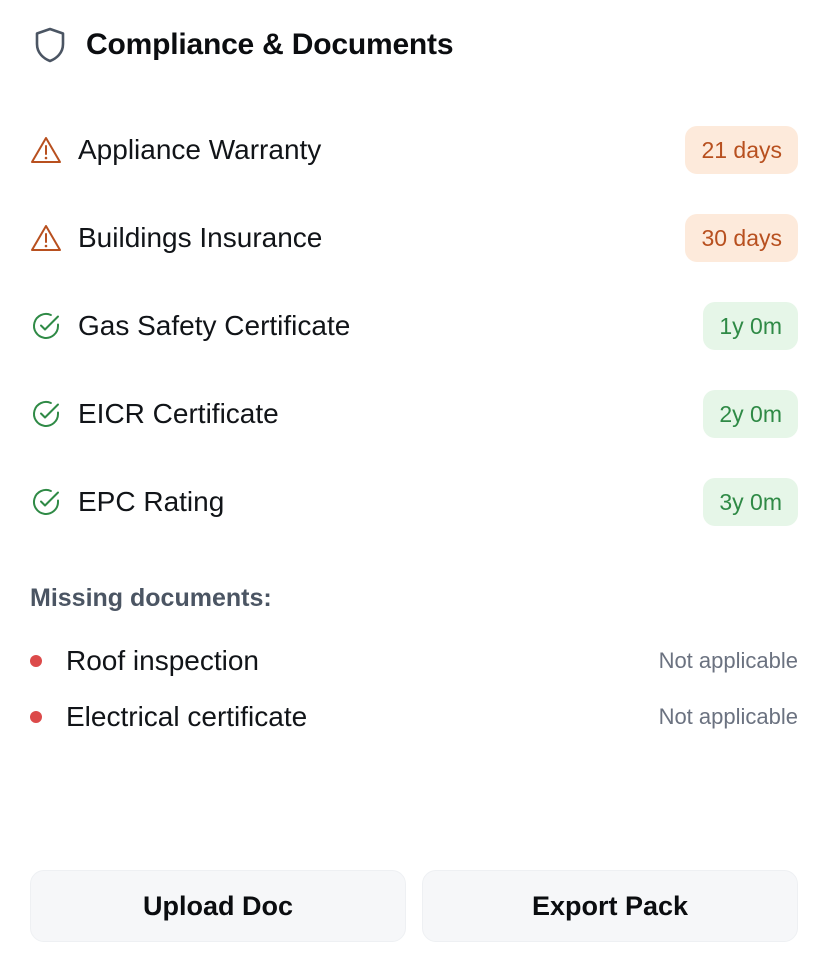 This screenshot has width=836, height=976. I want to click on compliance-item-epc-rating: EPC Rating 3y 0m, so click(414, 502).